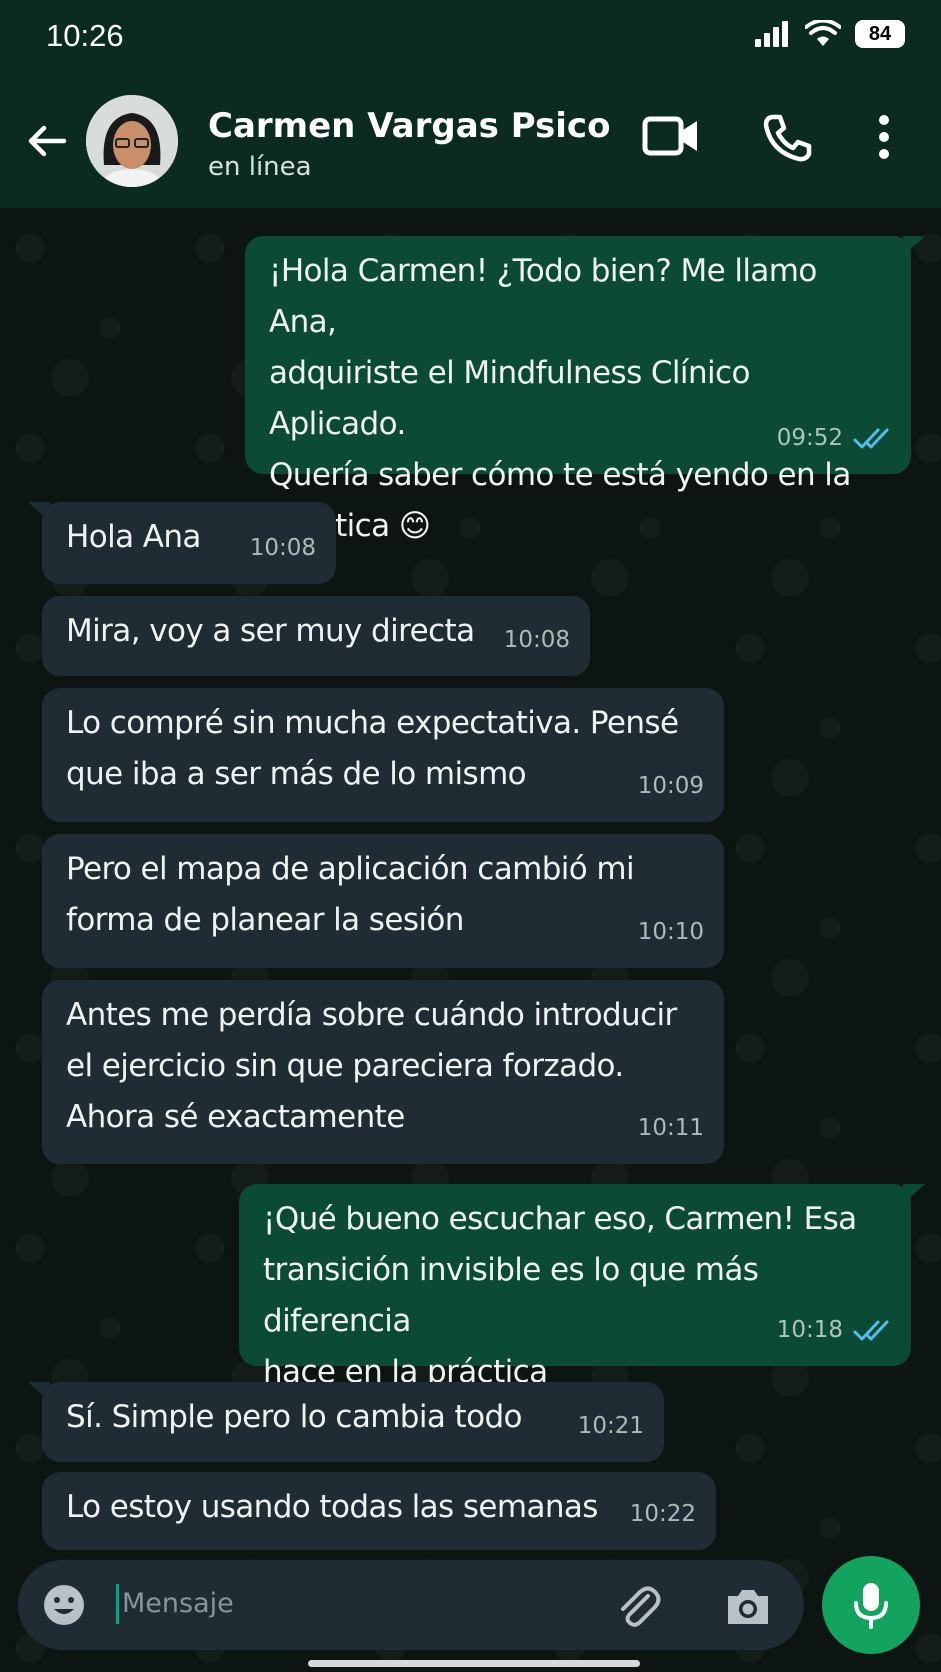 Image resolution: width=941 pixels, height=1672 pixels. I want to click on microphone-icon, so click(871, 1606).